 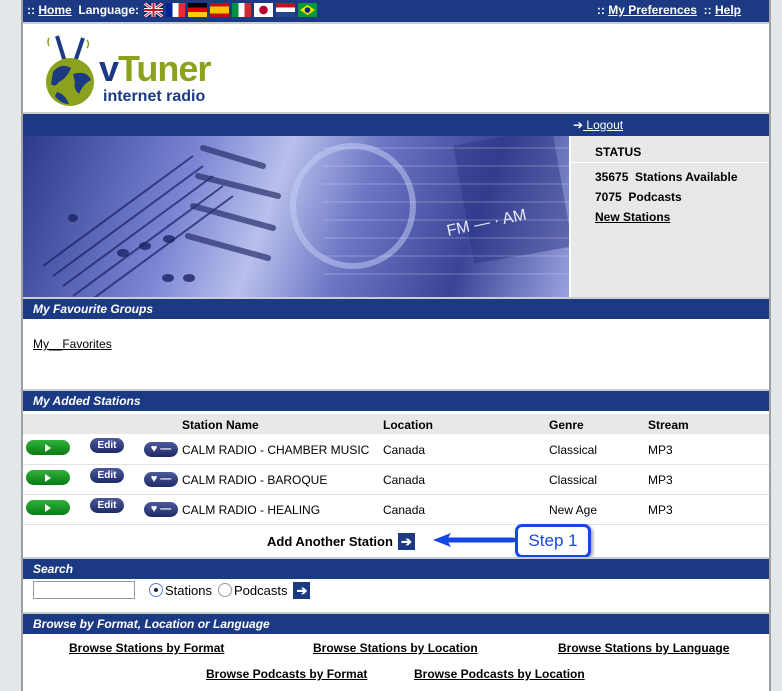 I want to click on browse-header: Browse by Format, Location or Language, so click(x=396, y=623).